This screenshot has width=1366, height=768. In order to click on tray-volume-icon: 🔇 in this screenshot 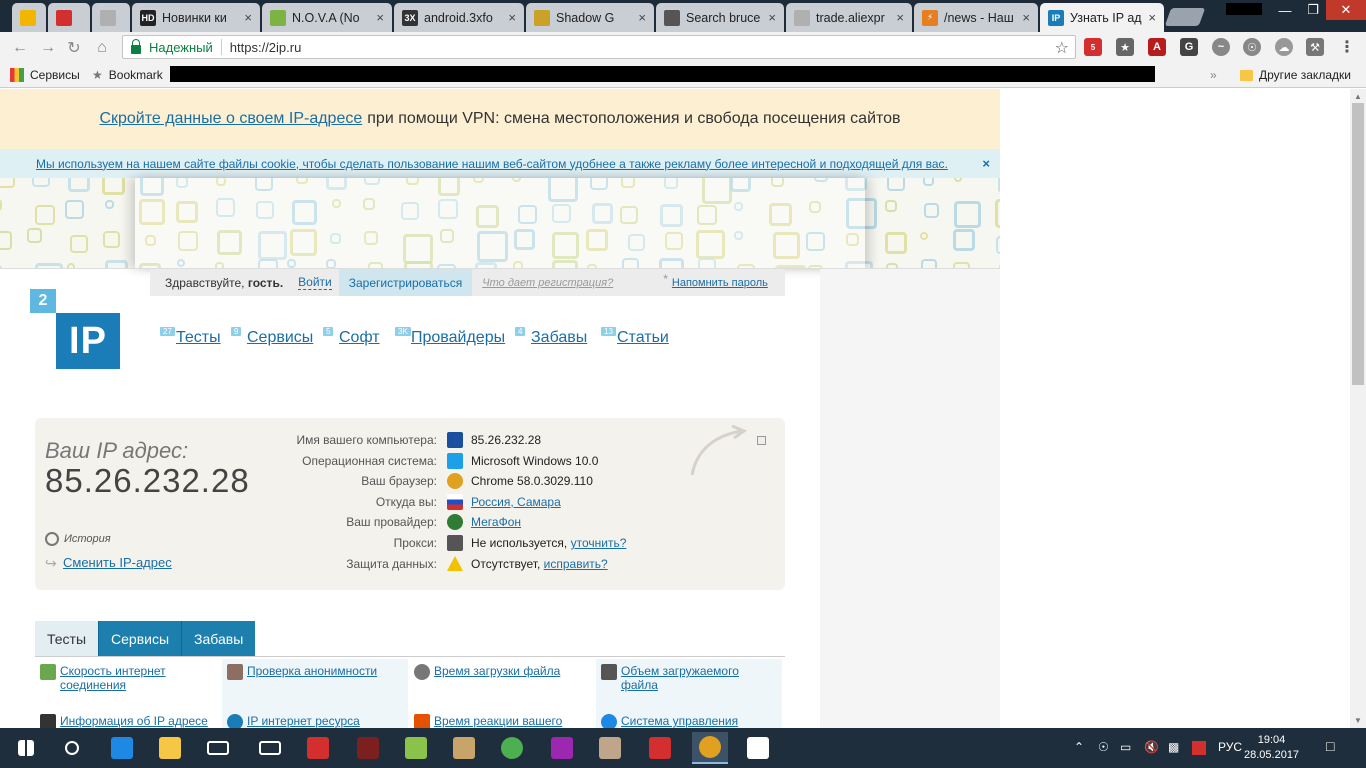, I will do `click(1151, 747)`.